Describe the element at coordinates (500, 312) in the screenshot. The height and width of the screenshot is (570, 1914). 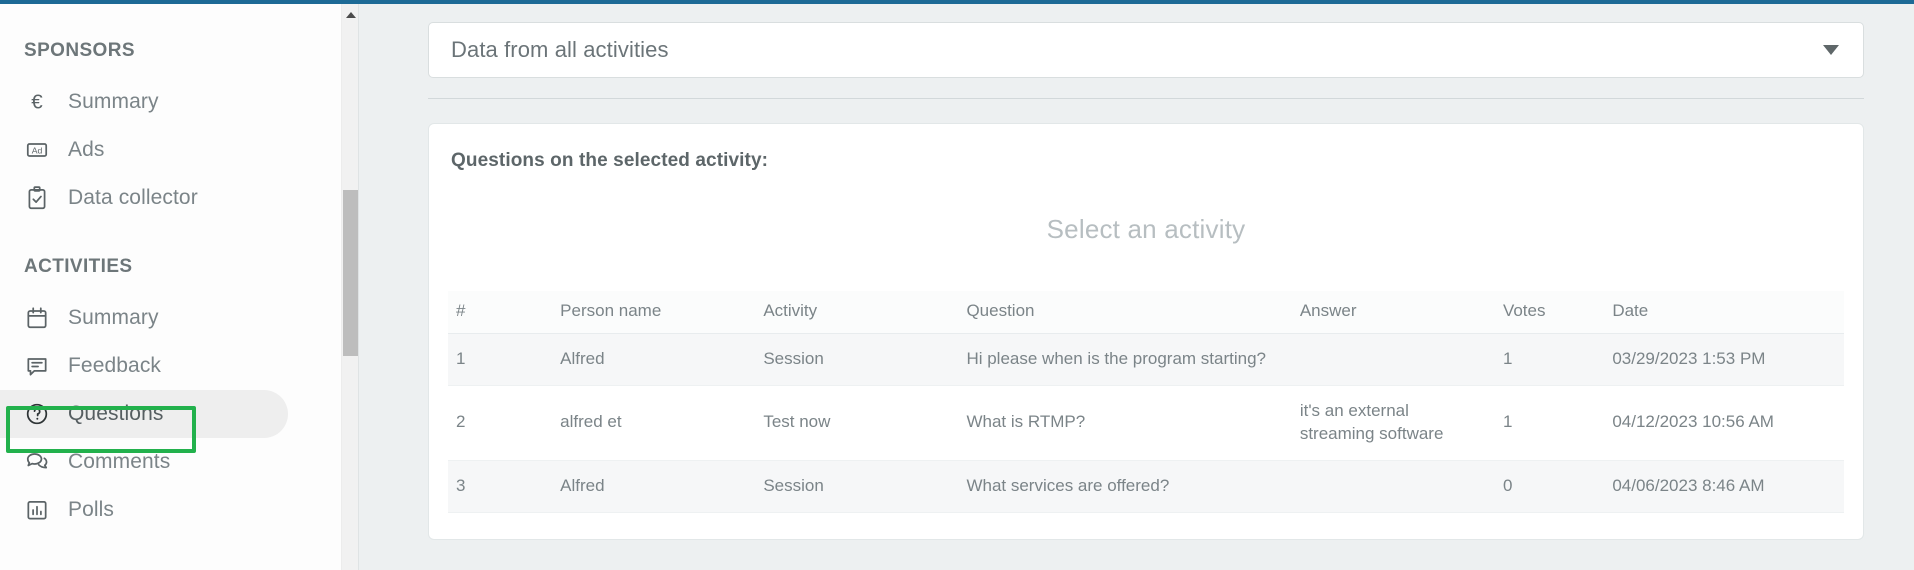
I see `column-header: #` at that location.